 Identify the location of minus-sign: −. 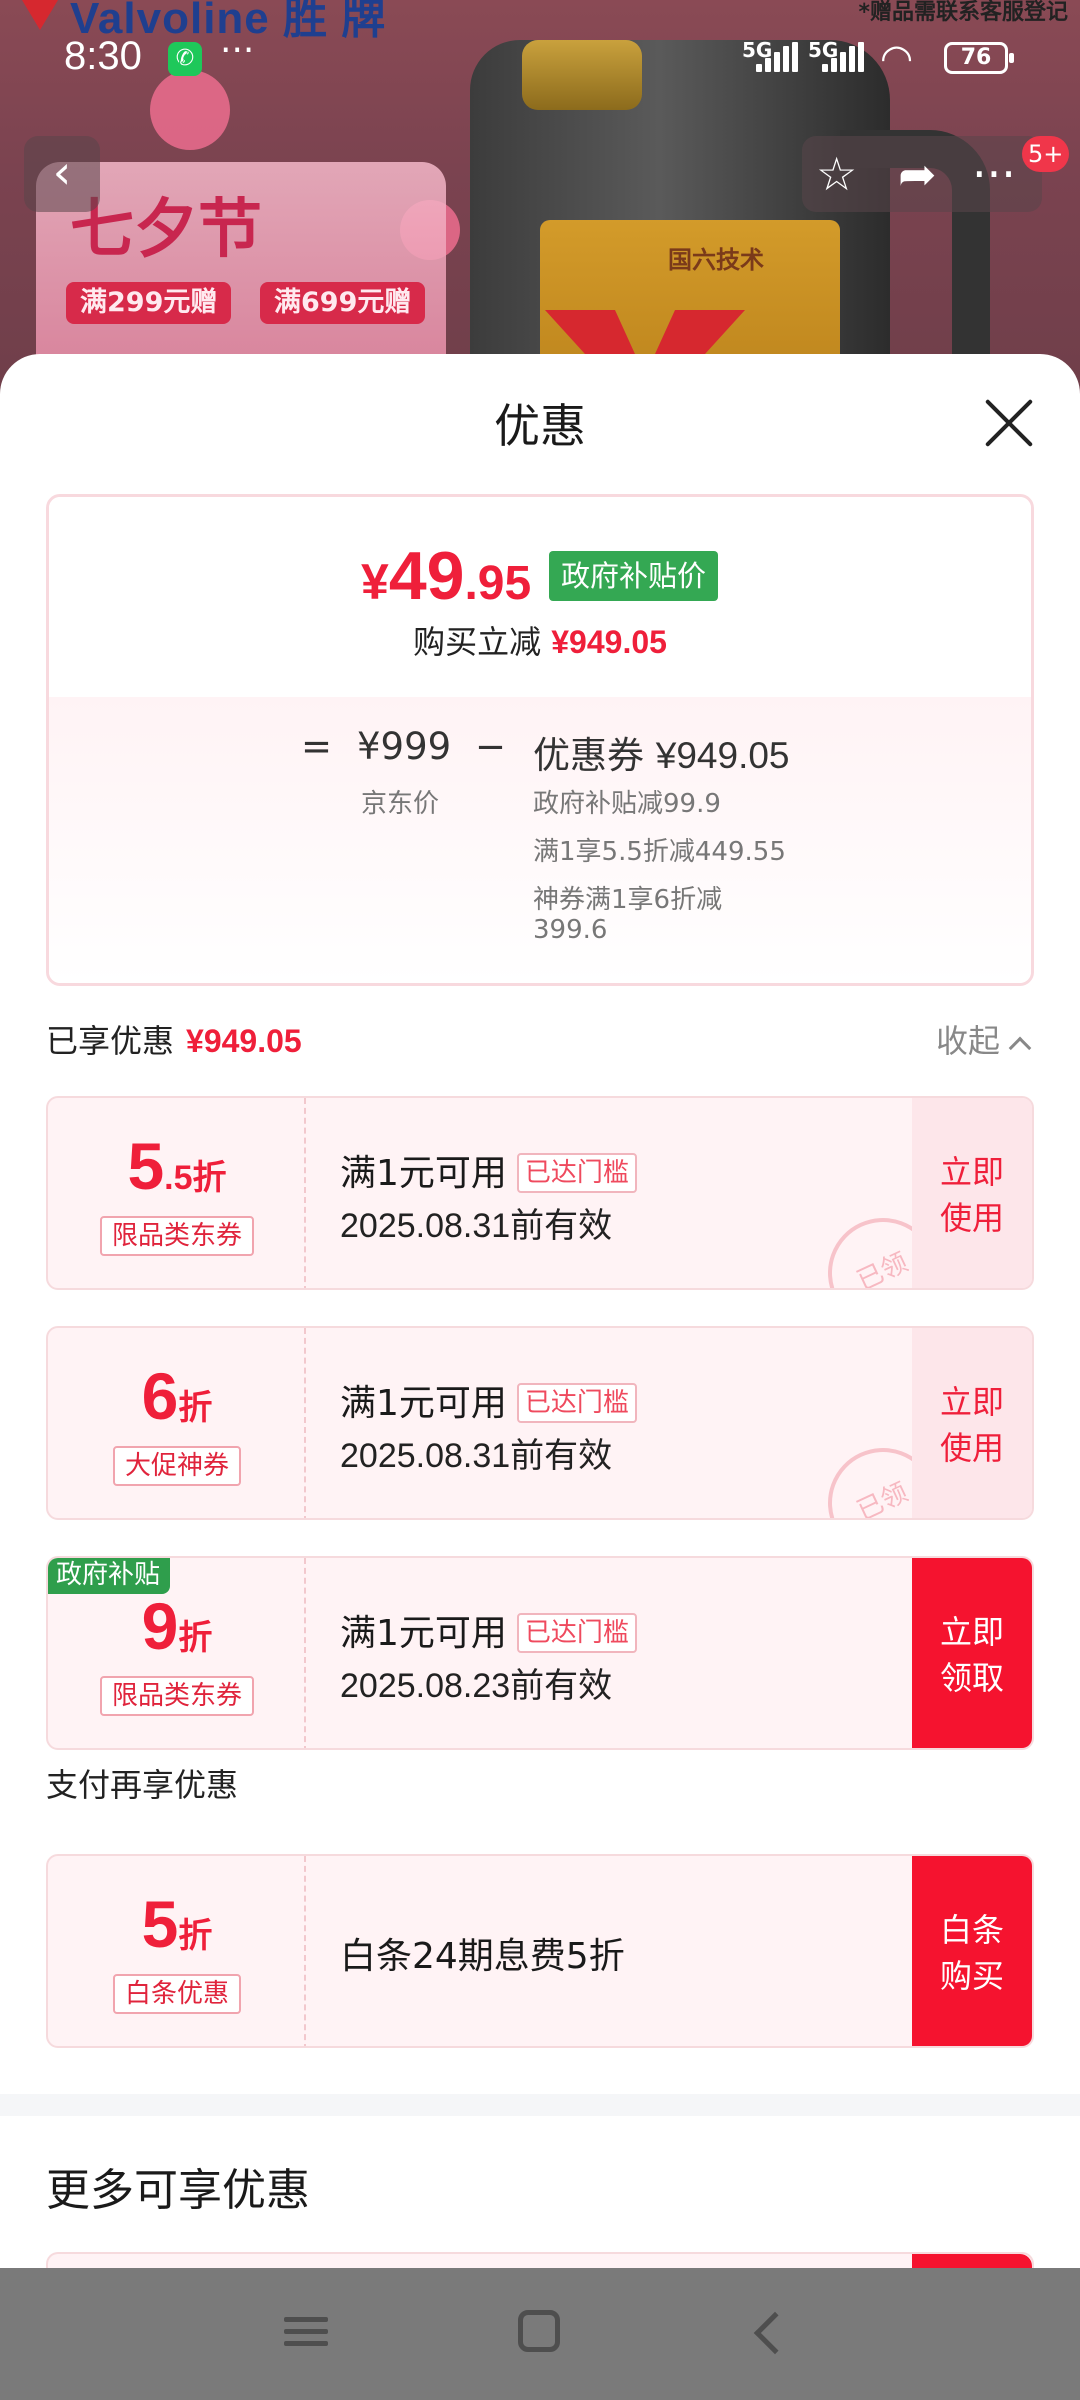
(491, 746).